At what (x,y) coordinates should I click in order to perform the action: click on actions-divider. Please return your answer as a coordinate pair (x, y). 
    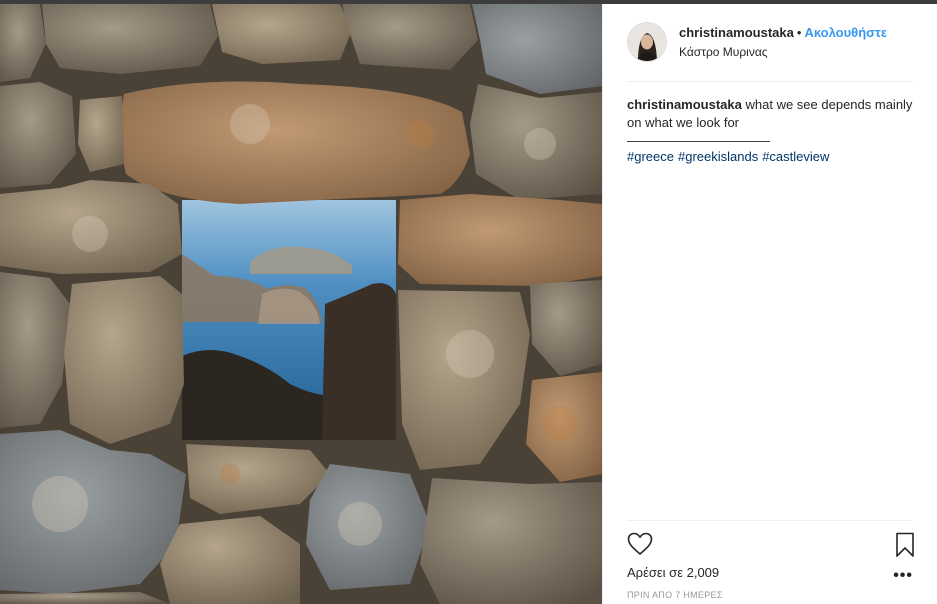
    Looking at the image, I should click on (770, 520).